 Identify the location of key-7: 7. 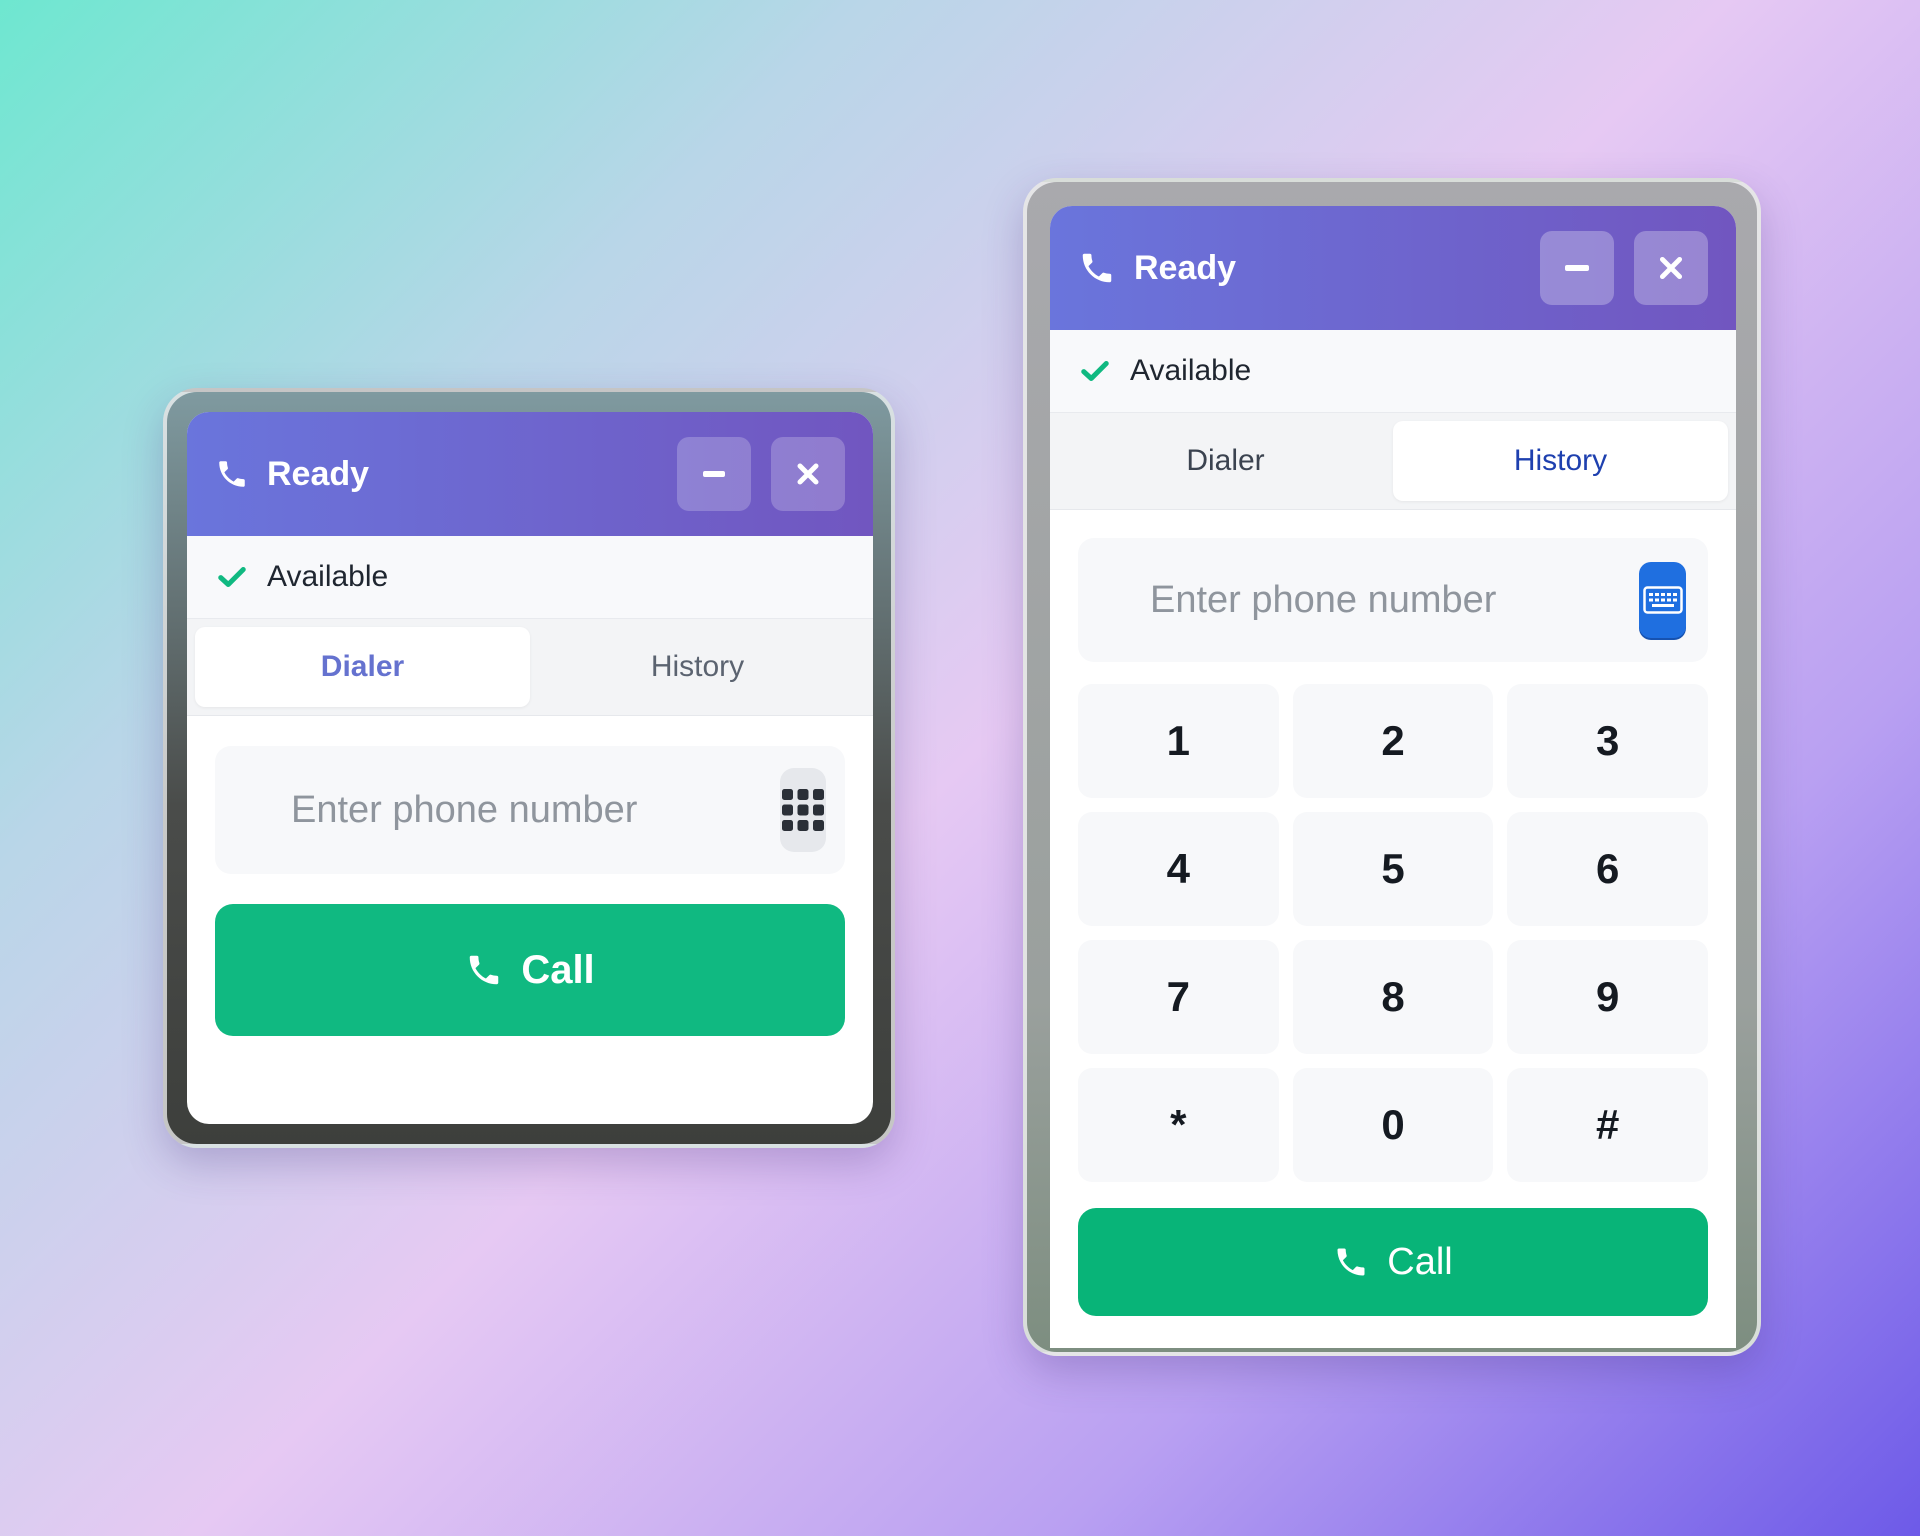
(1178, 997).